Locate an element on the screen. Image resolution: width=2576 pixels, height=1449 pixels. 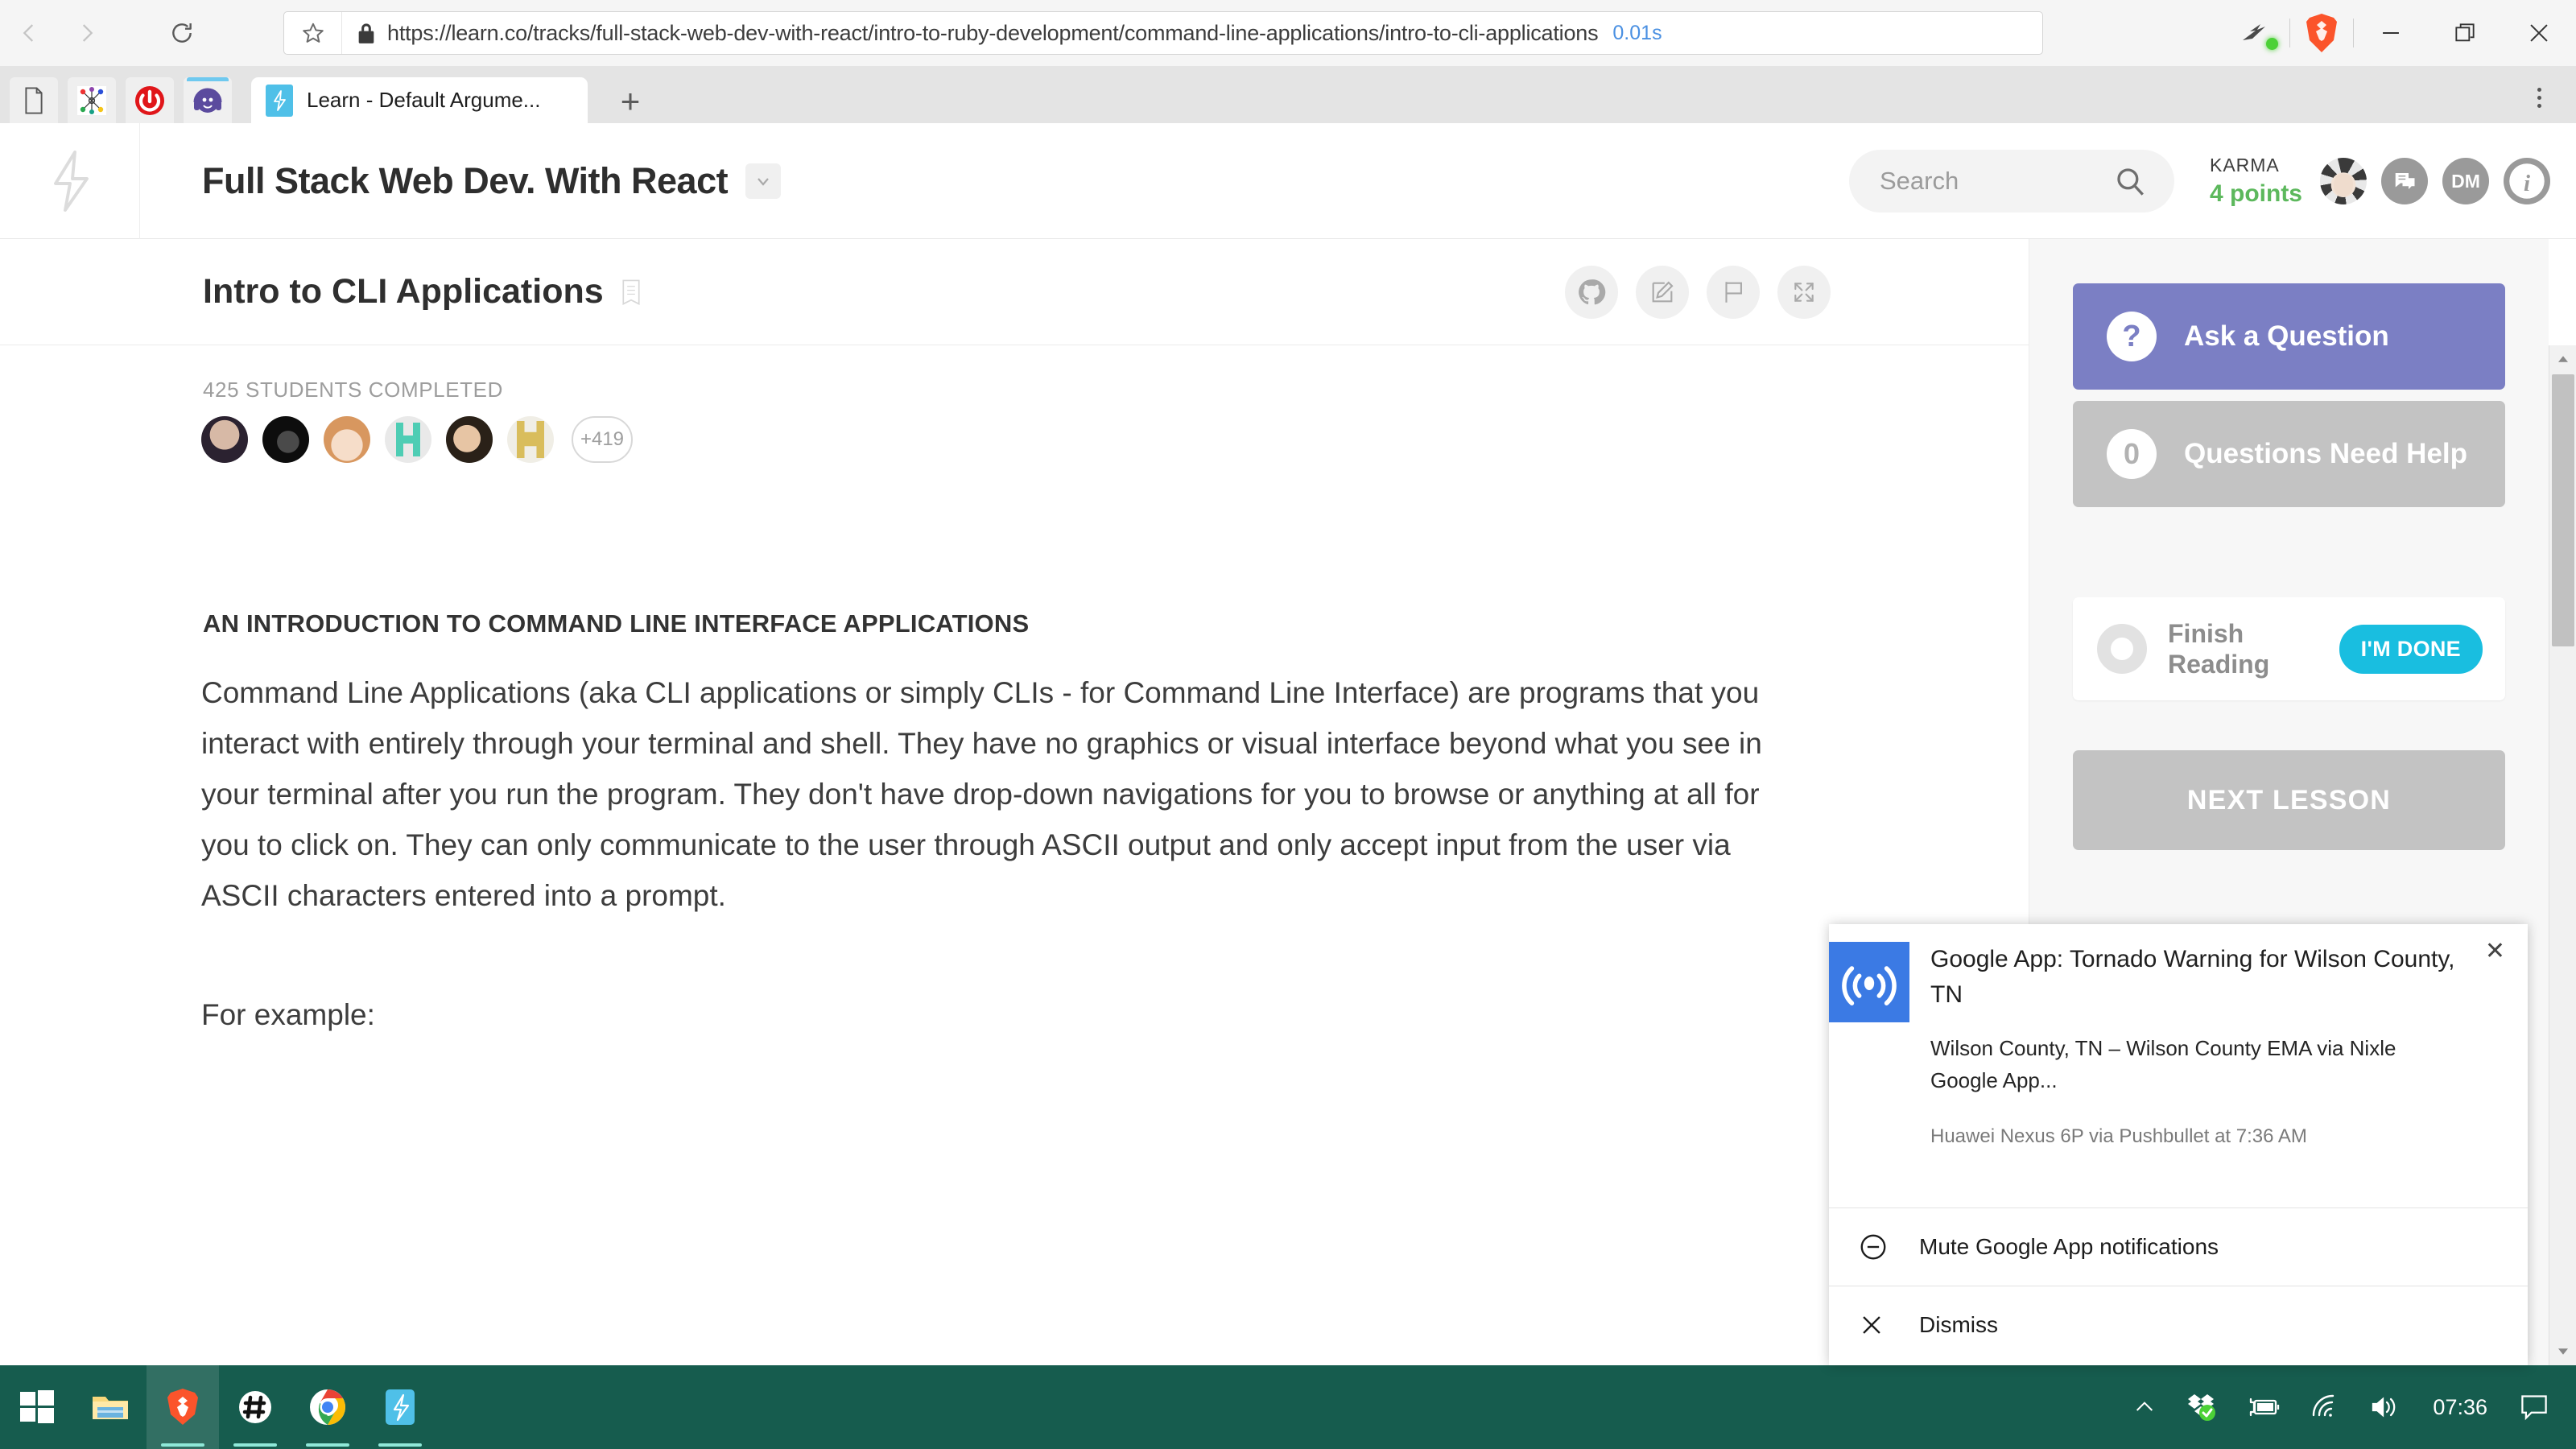
slack-button is located at coordinates (255, 1407).